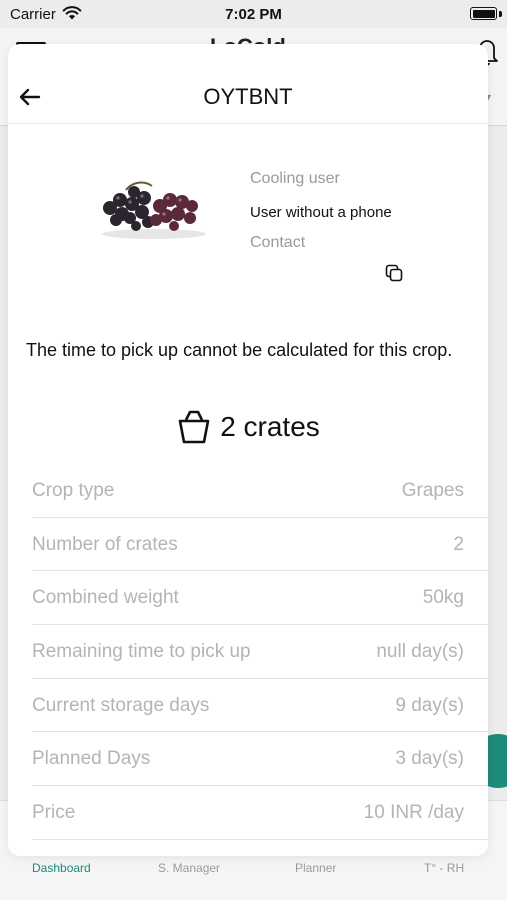 The height and width of the screenshot is (900, 507). Describe the element at coordinates (394, 273) in the screenshot. I see `copy-icon` at that location.